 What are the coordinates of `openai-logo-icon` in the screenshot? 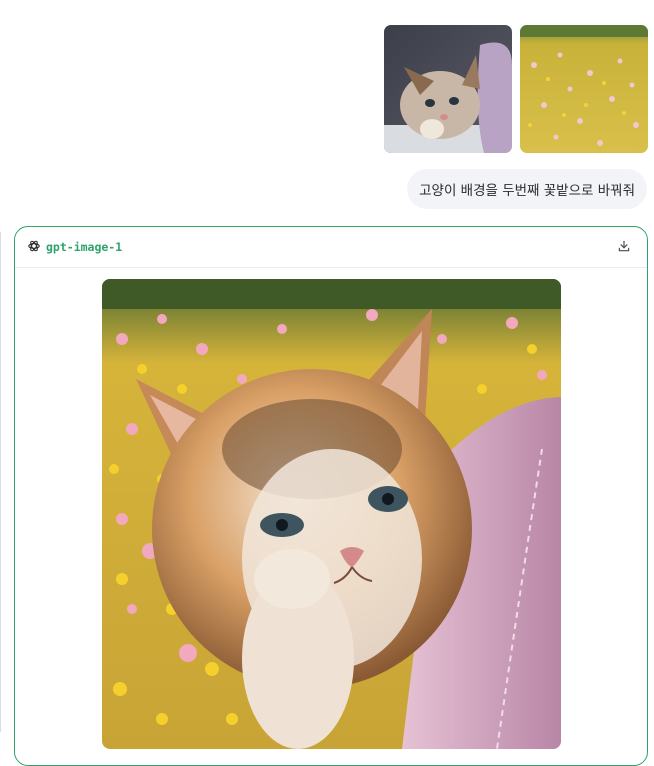 It's located at (34, 247).